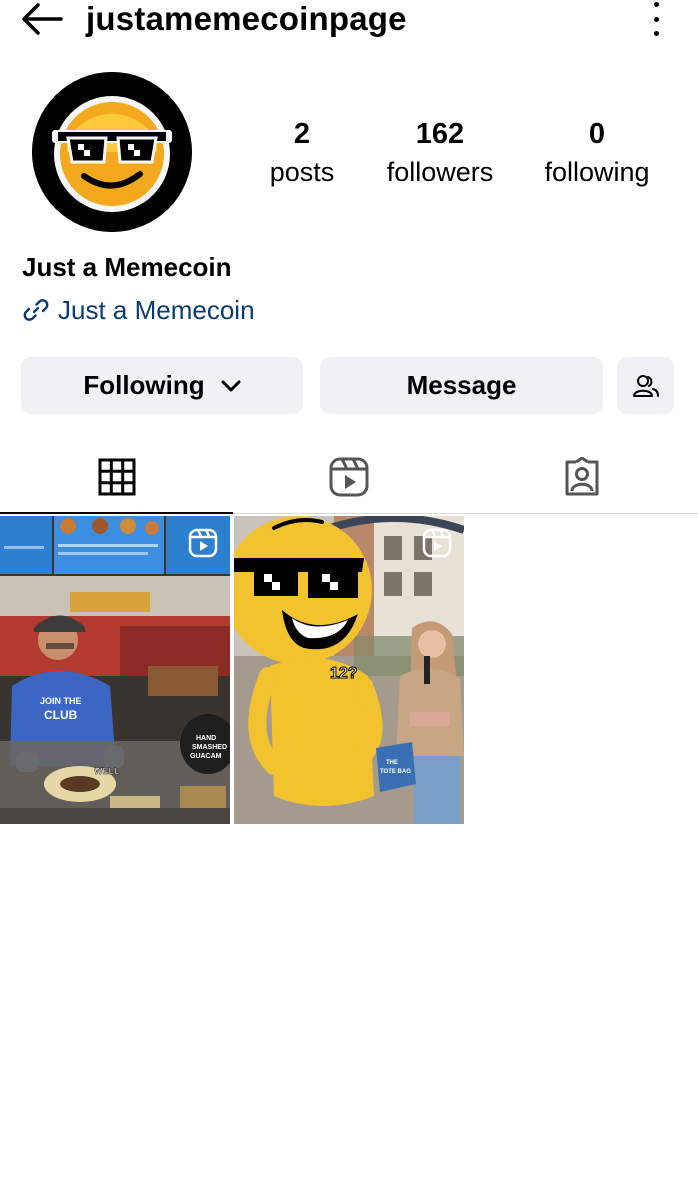 This screenshot has height=1200, width=698. I want to click on profile-tabs, so click(349, 477).